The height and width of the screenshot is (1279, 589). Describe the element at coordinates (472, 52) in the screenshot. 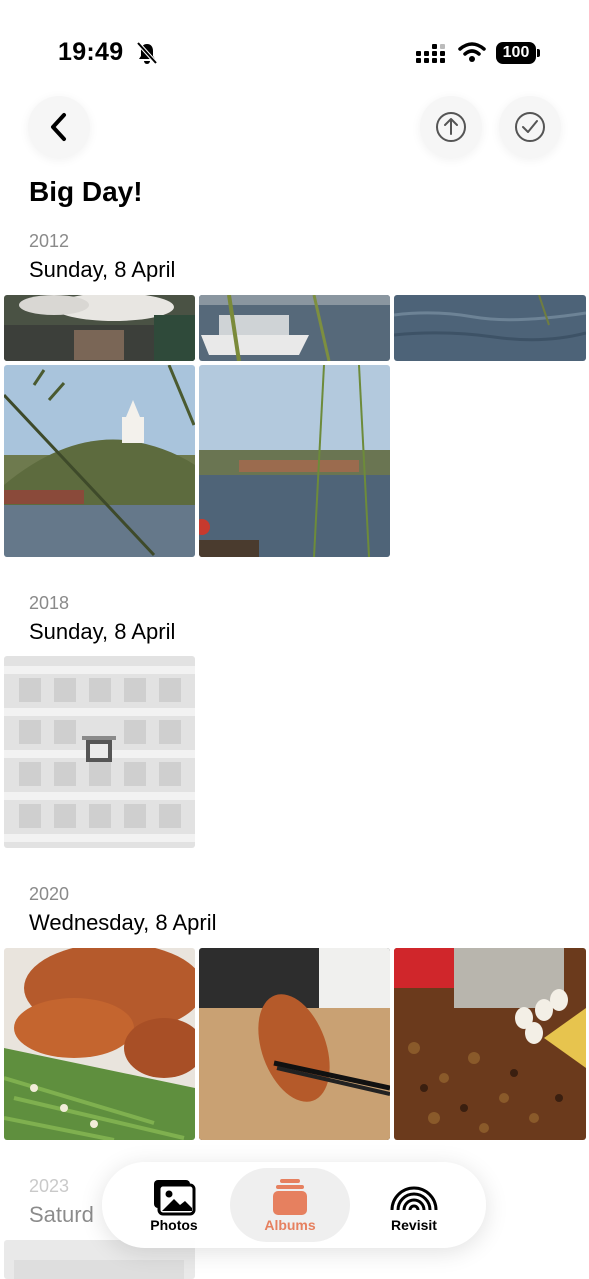

I see `wifi-icon` at that location.